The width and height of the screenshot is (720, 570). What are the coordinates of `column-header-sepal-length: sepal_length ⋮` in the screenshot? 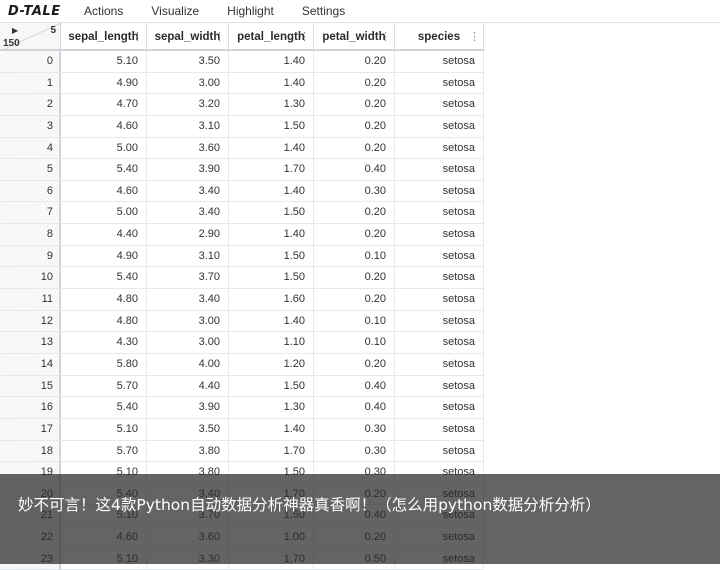 It's located at (104, 37).